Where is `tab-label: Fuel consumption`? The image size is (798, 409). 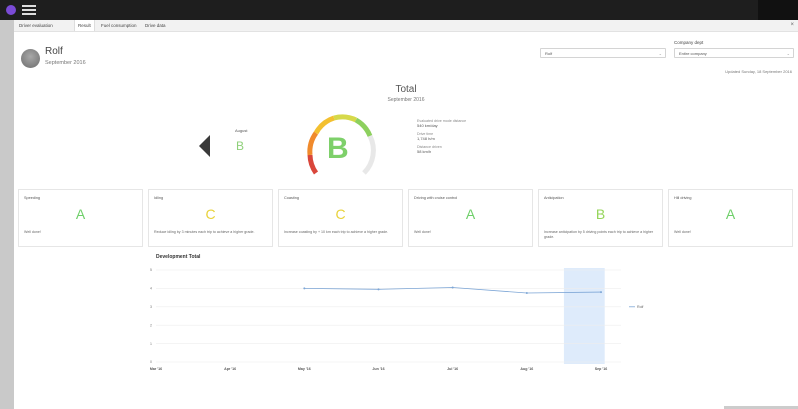 tab-label: Fuel consumption is located at coordinates (119, 25).